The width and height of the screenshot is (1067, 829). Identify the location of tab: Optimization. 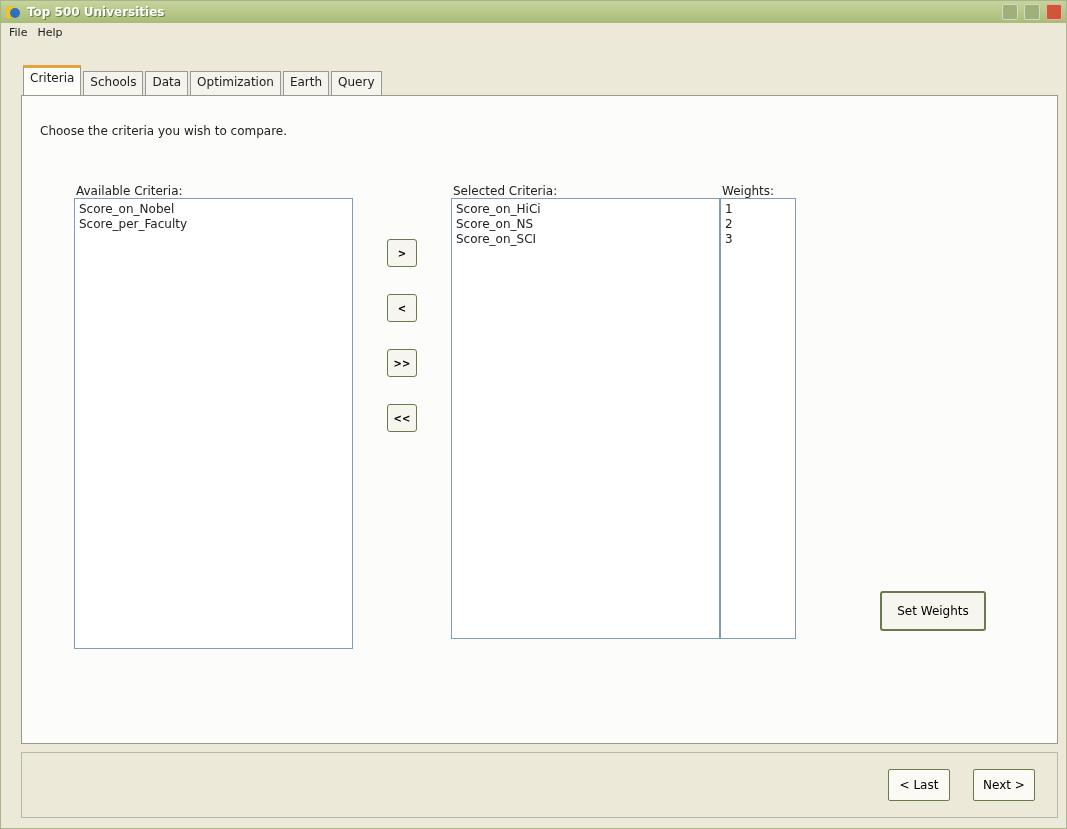
(235, 83).